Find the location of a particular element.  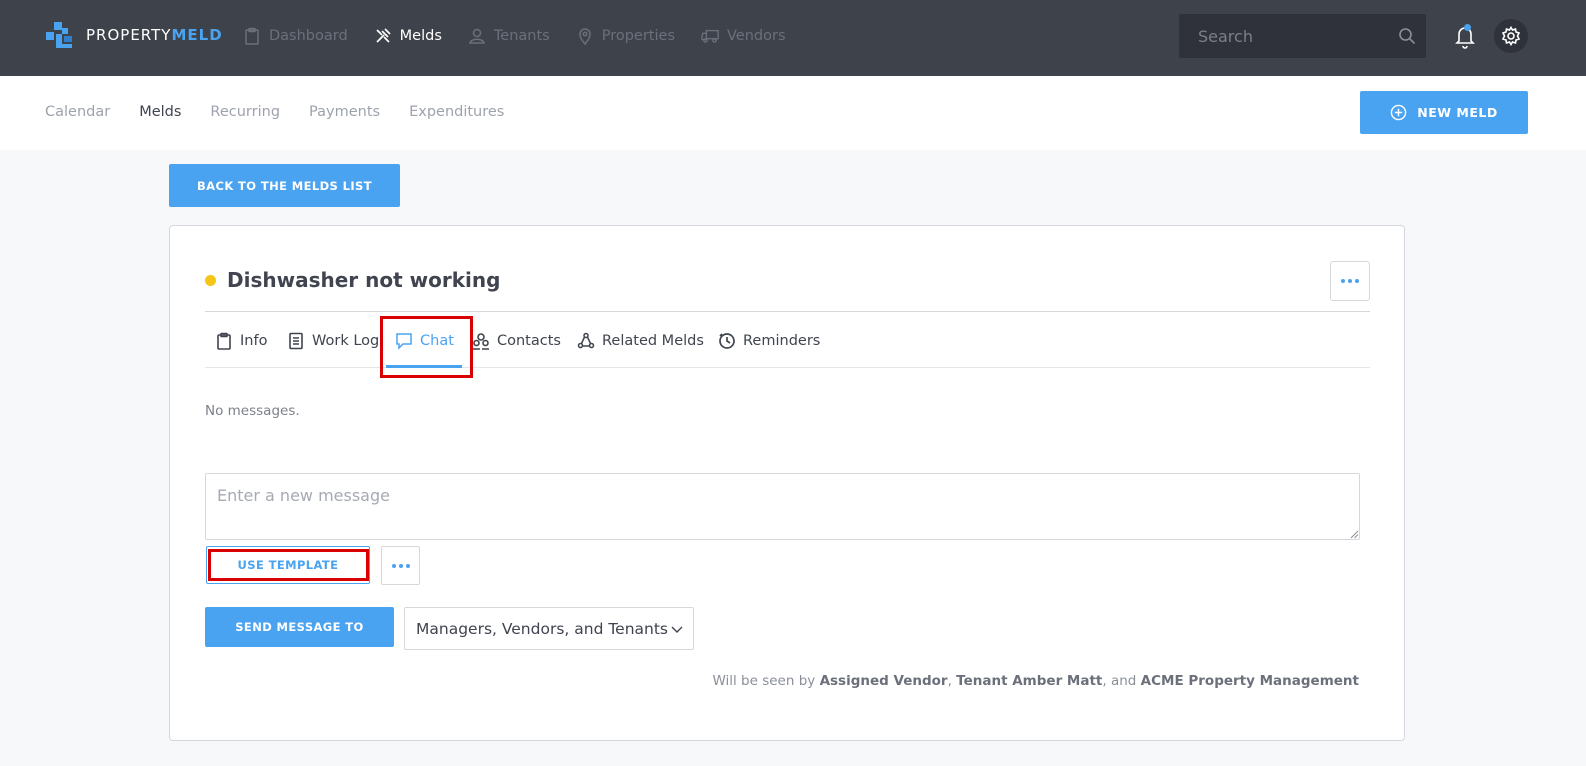

subnav-recurring: Recurring is located at coordinates (245, 112).